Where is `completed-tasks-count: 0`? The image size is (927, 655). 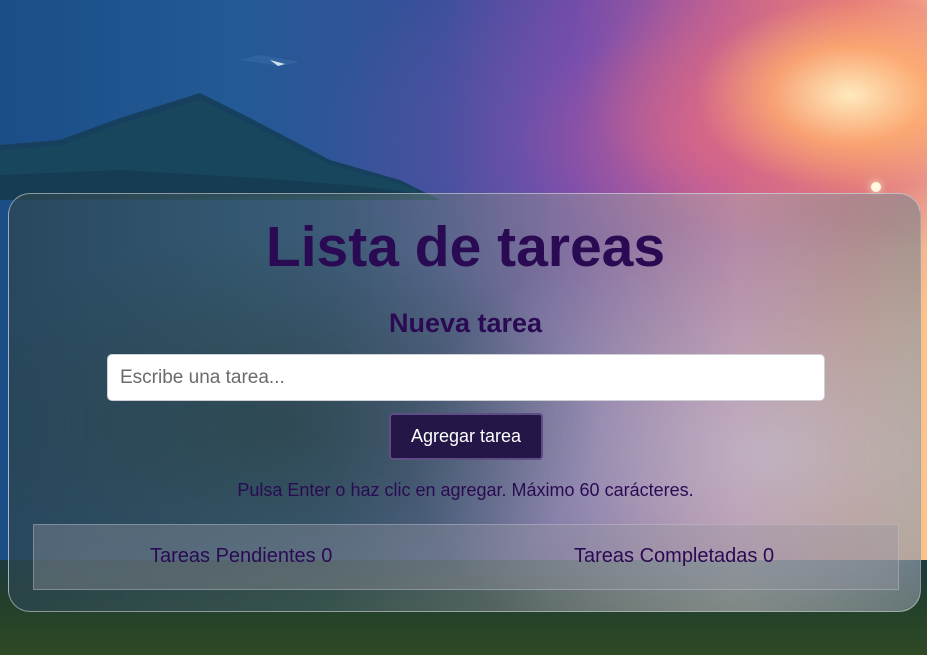
completed-tasks-count: 0 is located at coordinates (769, 556).